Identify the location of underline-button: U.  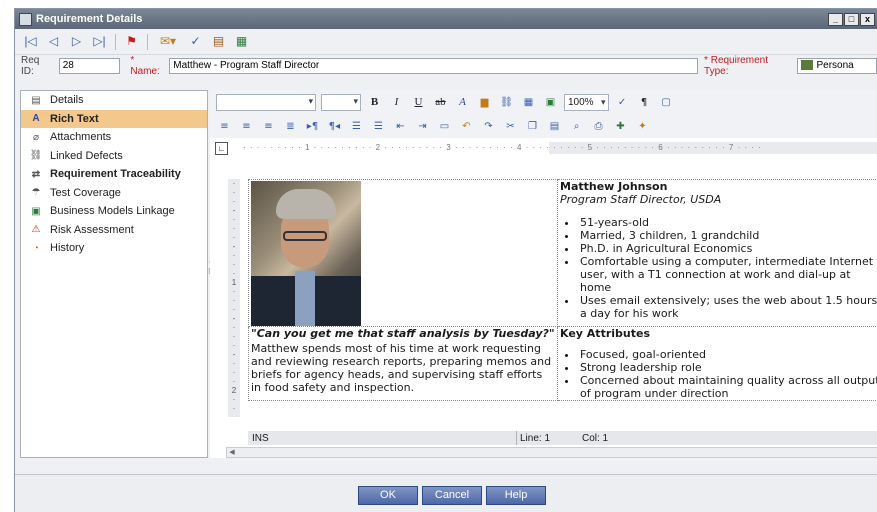
(418, 102).